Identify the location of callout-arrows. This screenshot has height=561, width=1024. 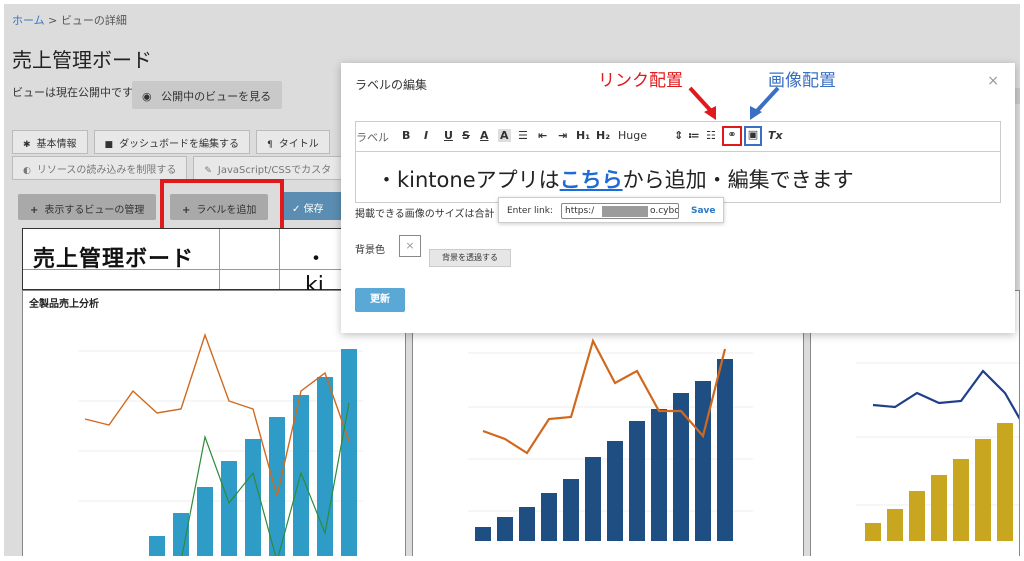
(734, 103).